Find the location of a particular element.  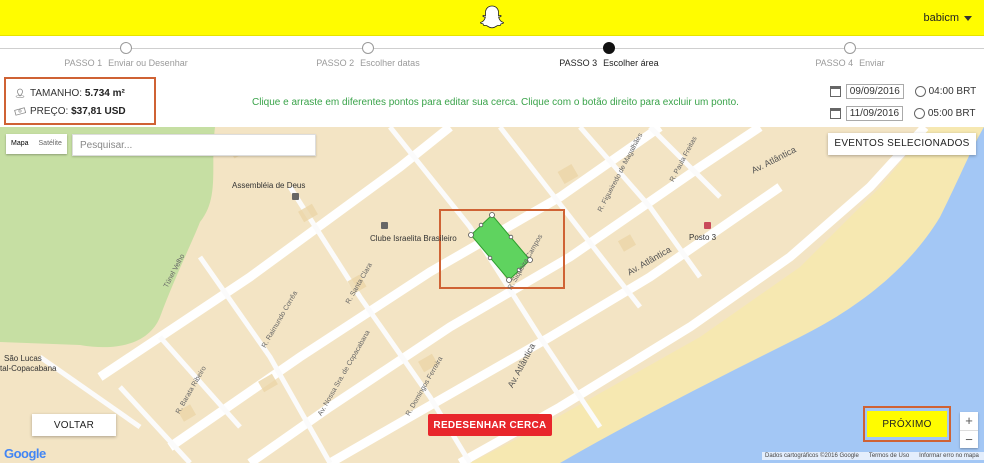

end-time: 05:00 BRT is located at coordinates (952, 113).